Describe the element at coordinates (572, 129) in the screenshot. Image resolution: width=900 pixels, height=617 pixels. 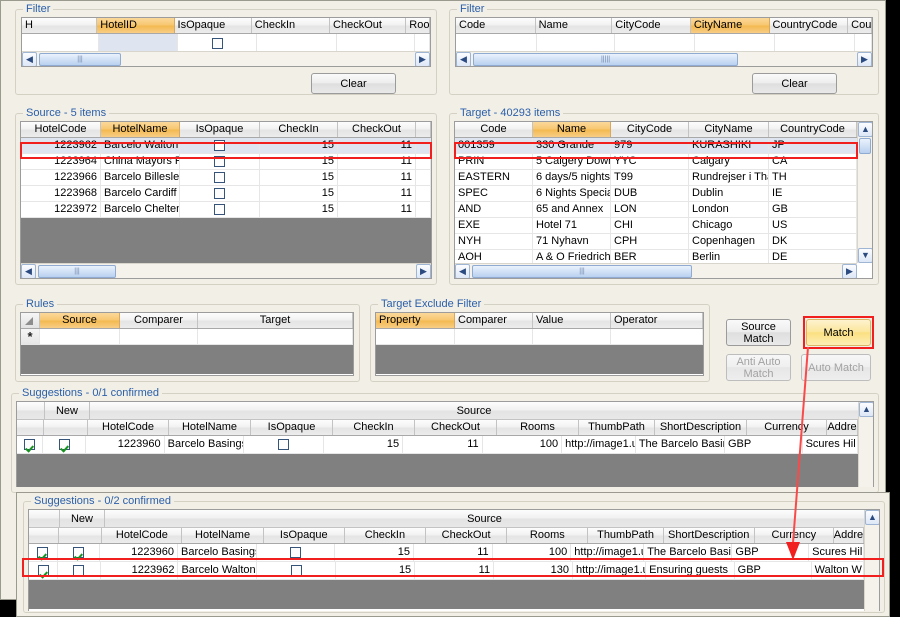
I see `target-grid-col-name: Name` at that location.